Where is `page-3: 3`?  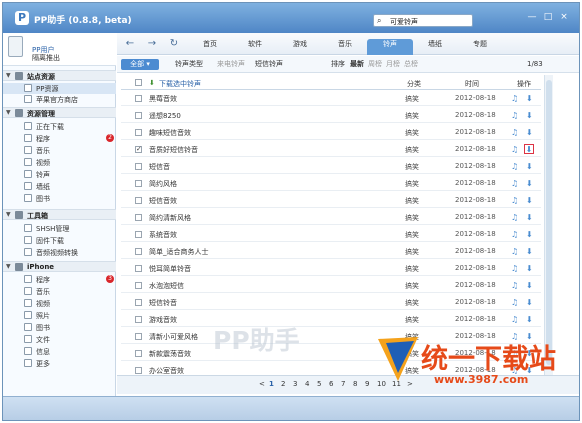
page-3: 3 is located at coordinates (295, 384).